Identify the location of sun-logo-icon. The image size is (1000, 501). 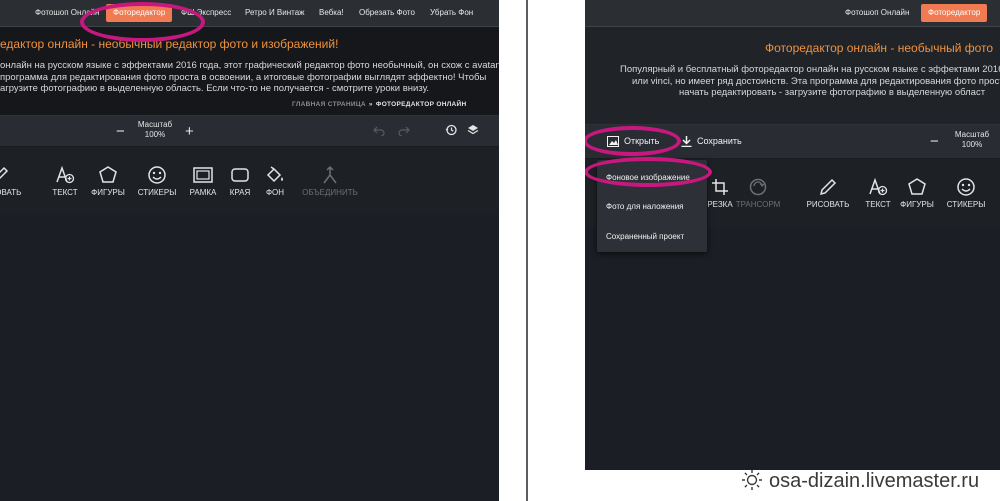
(752, 479).